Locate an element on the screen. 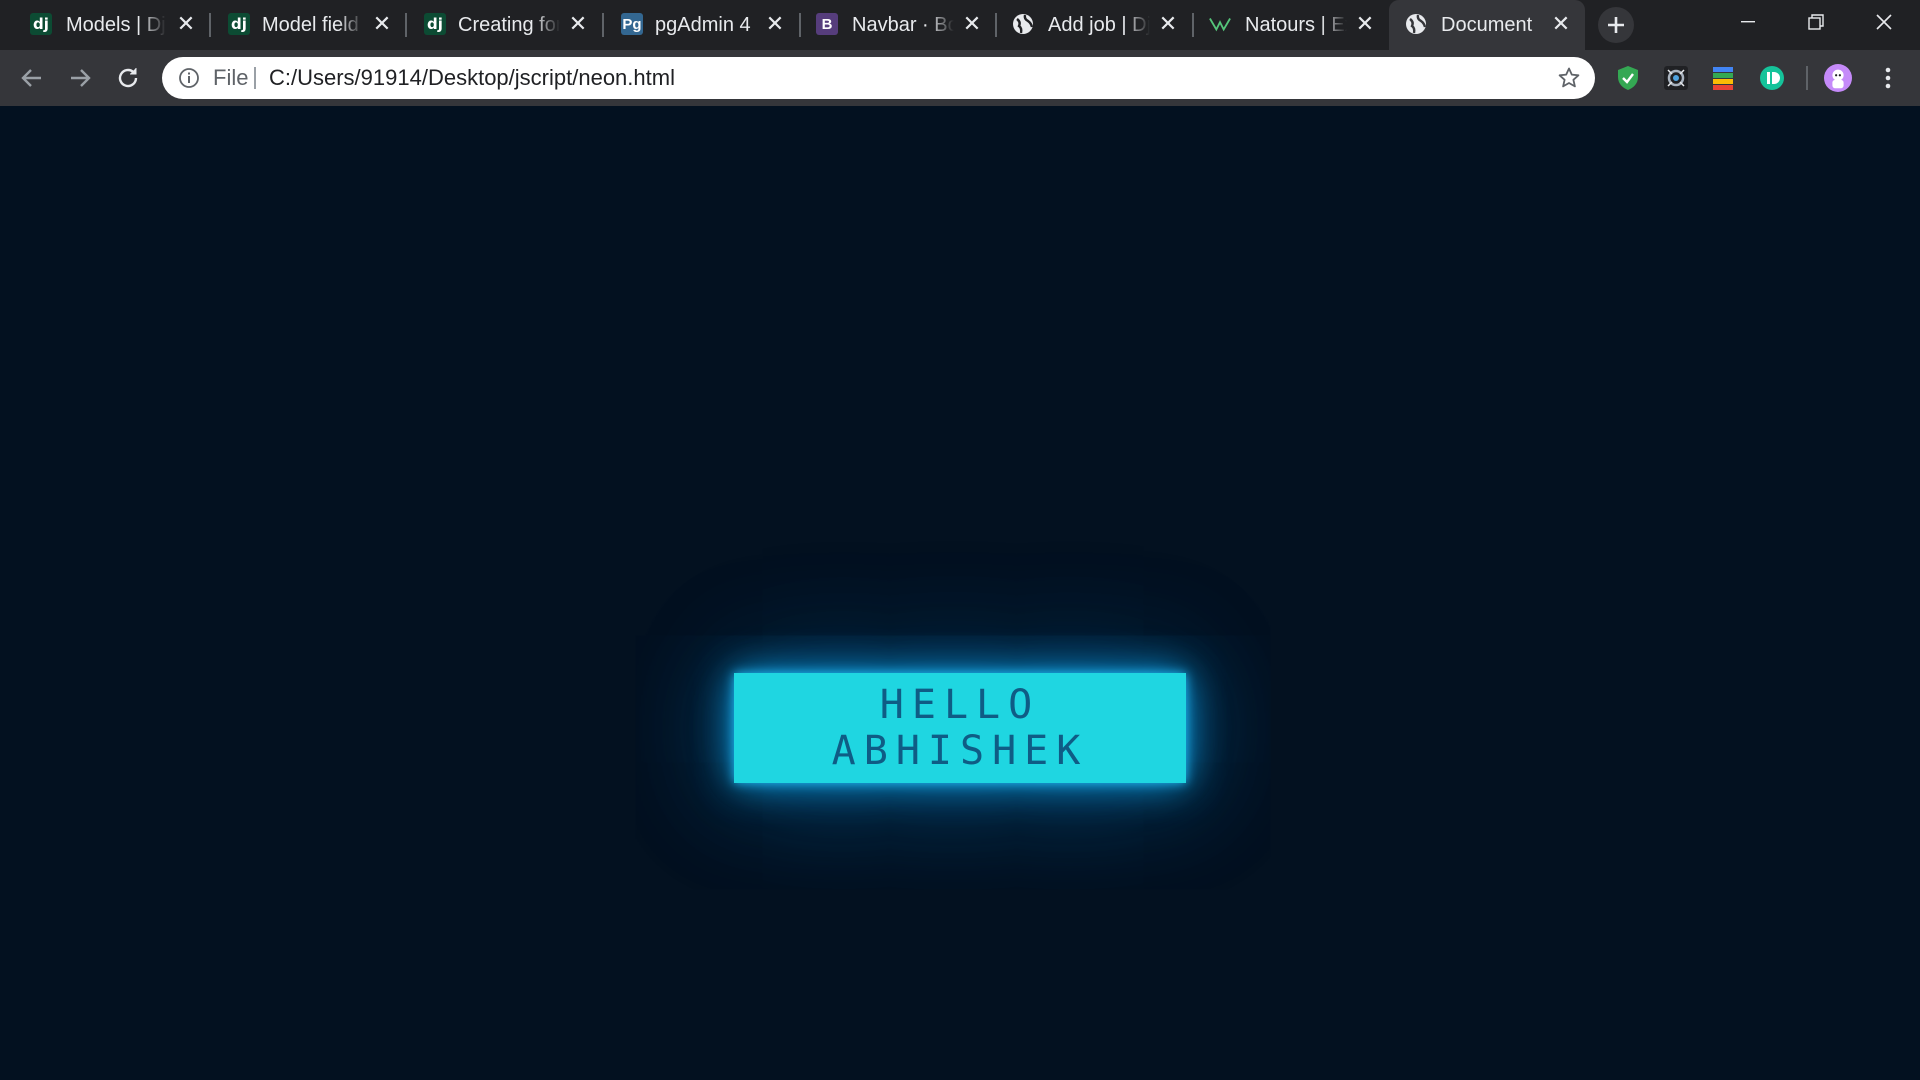 This screenshot has height=1080, width=1920. restore-button is located at coordinates (1816, 22).